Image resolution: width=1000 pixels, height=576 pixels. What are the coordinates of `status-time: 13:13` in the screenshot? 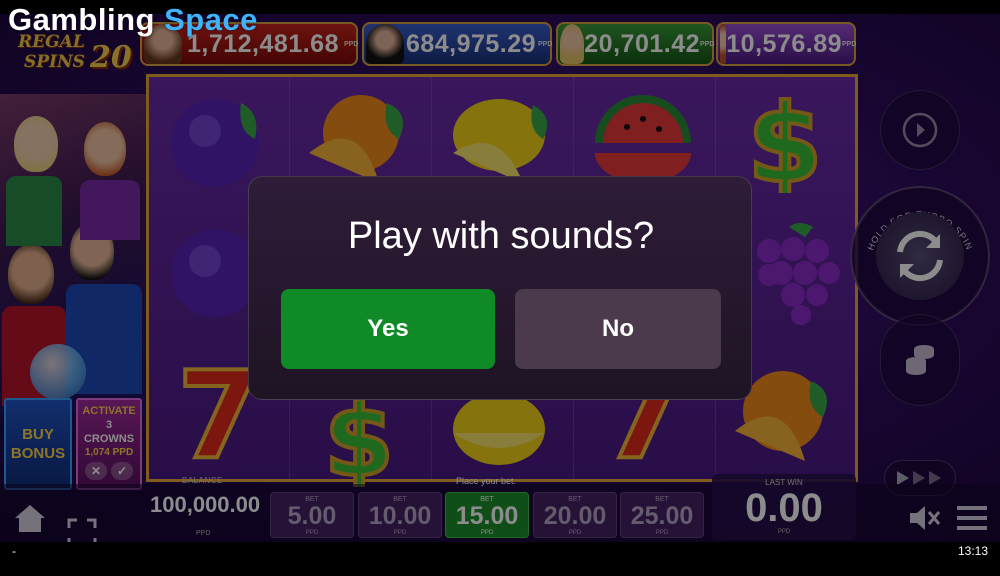 It's located at (972, 551).